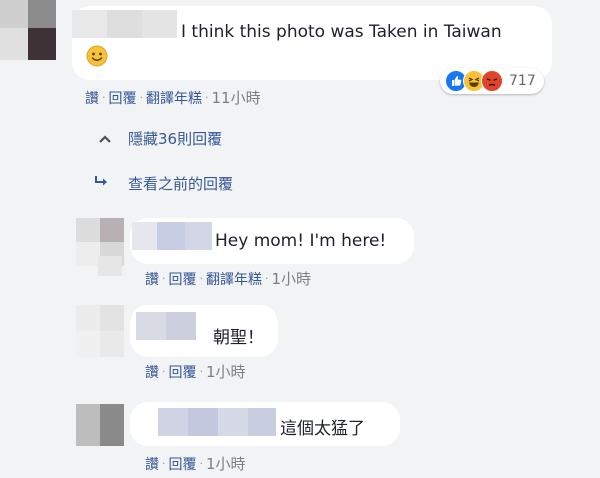  Describe the element at coordinates (301, 241) in the screenshot. I see `comment-text: Hey mom! I'm here!` at that location.